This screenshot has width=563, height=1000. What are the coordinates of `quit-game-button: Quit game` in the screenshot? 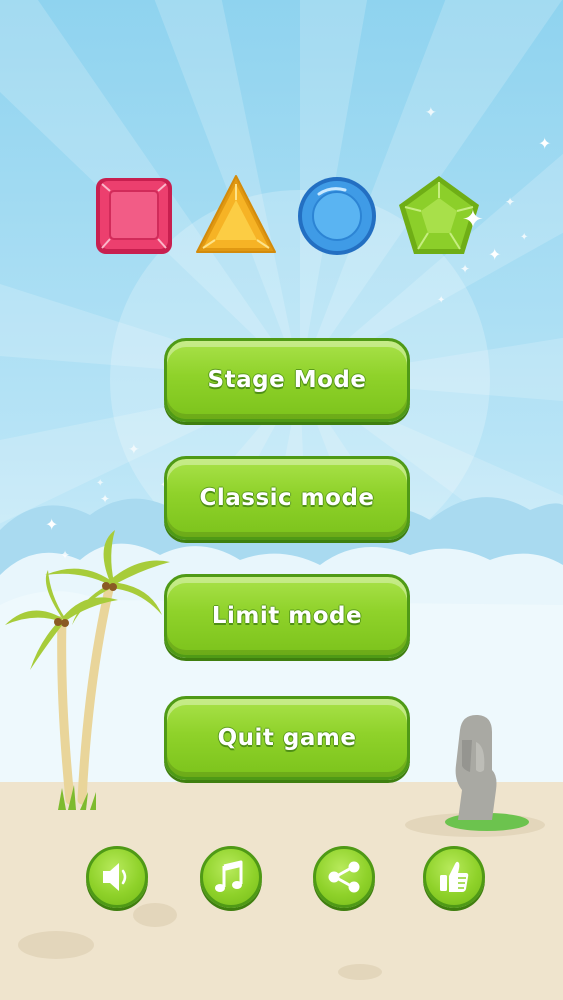 It's located at (287, 738).